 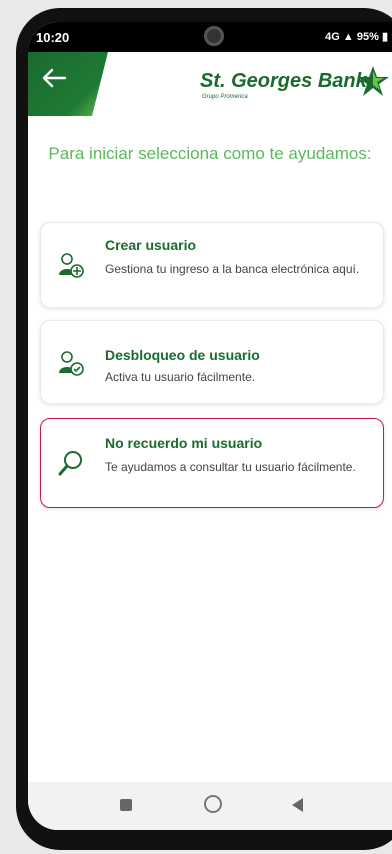 I want to click on battery-level: 95%, so click(x=367, y=37).